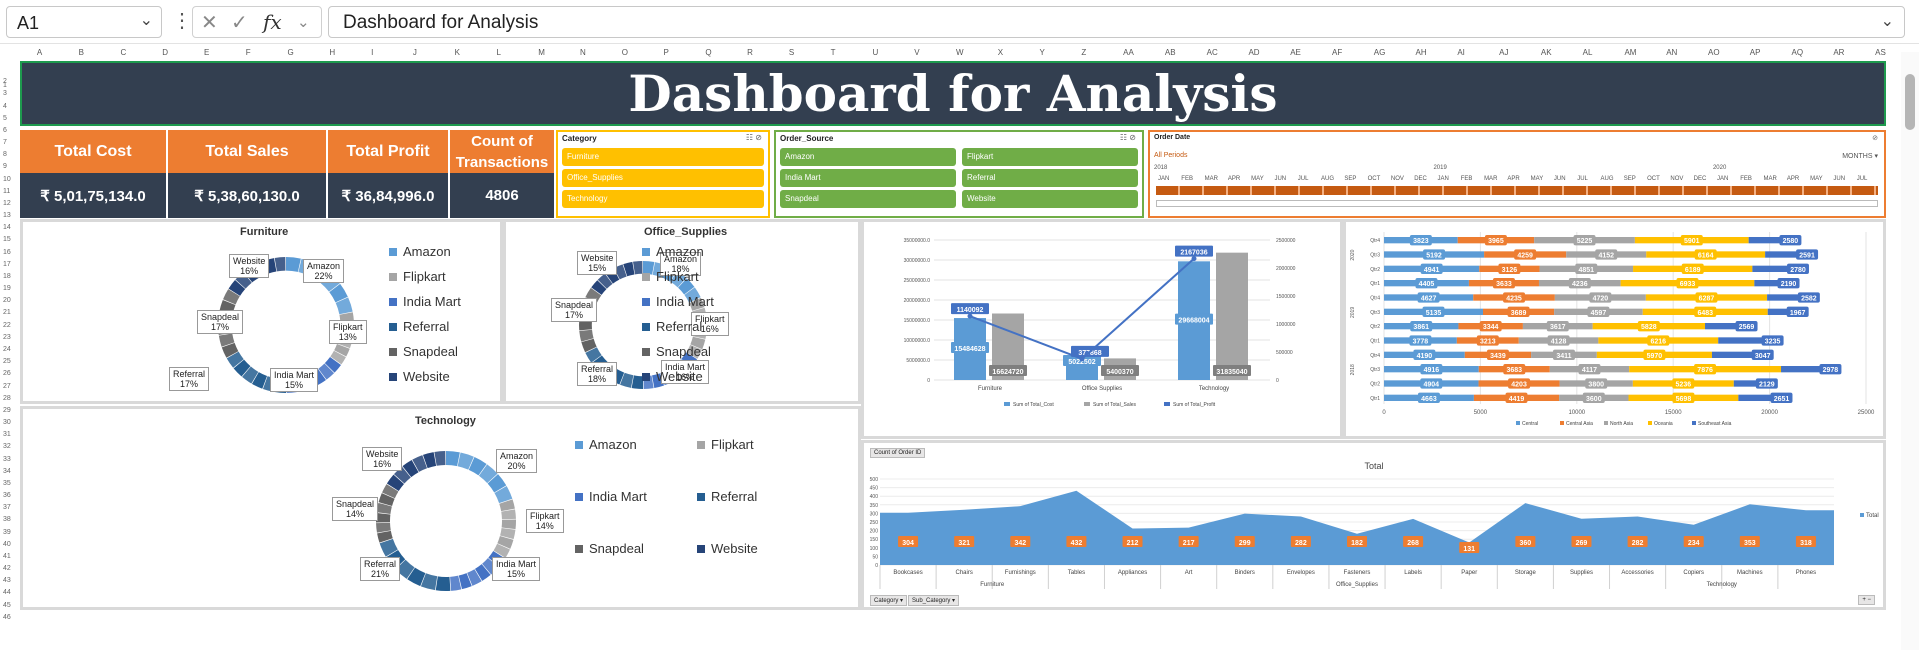 The width and height of the screenshot is (1919, 650). What do you see at coordinates (1432, 370) in the screenshot?
I see `data-label: 4916` at bounding box center [1432, 370].